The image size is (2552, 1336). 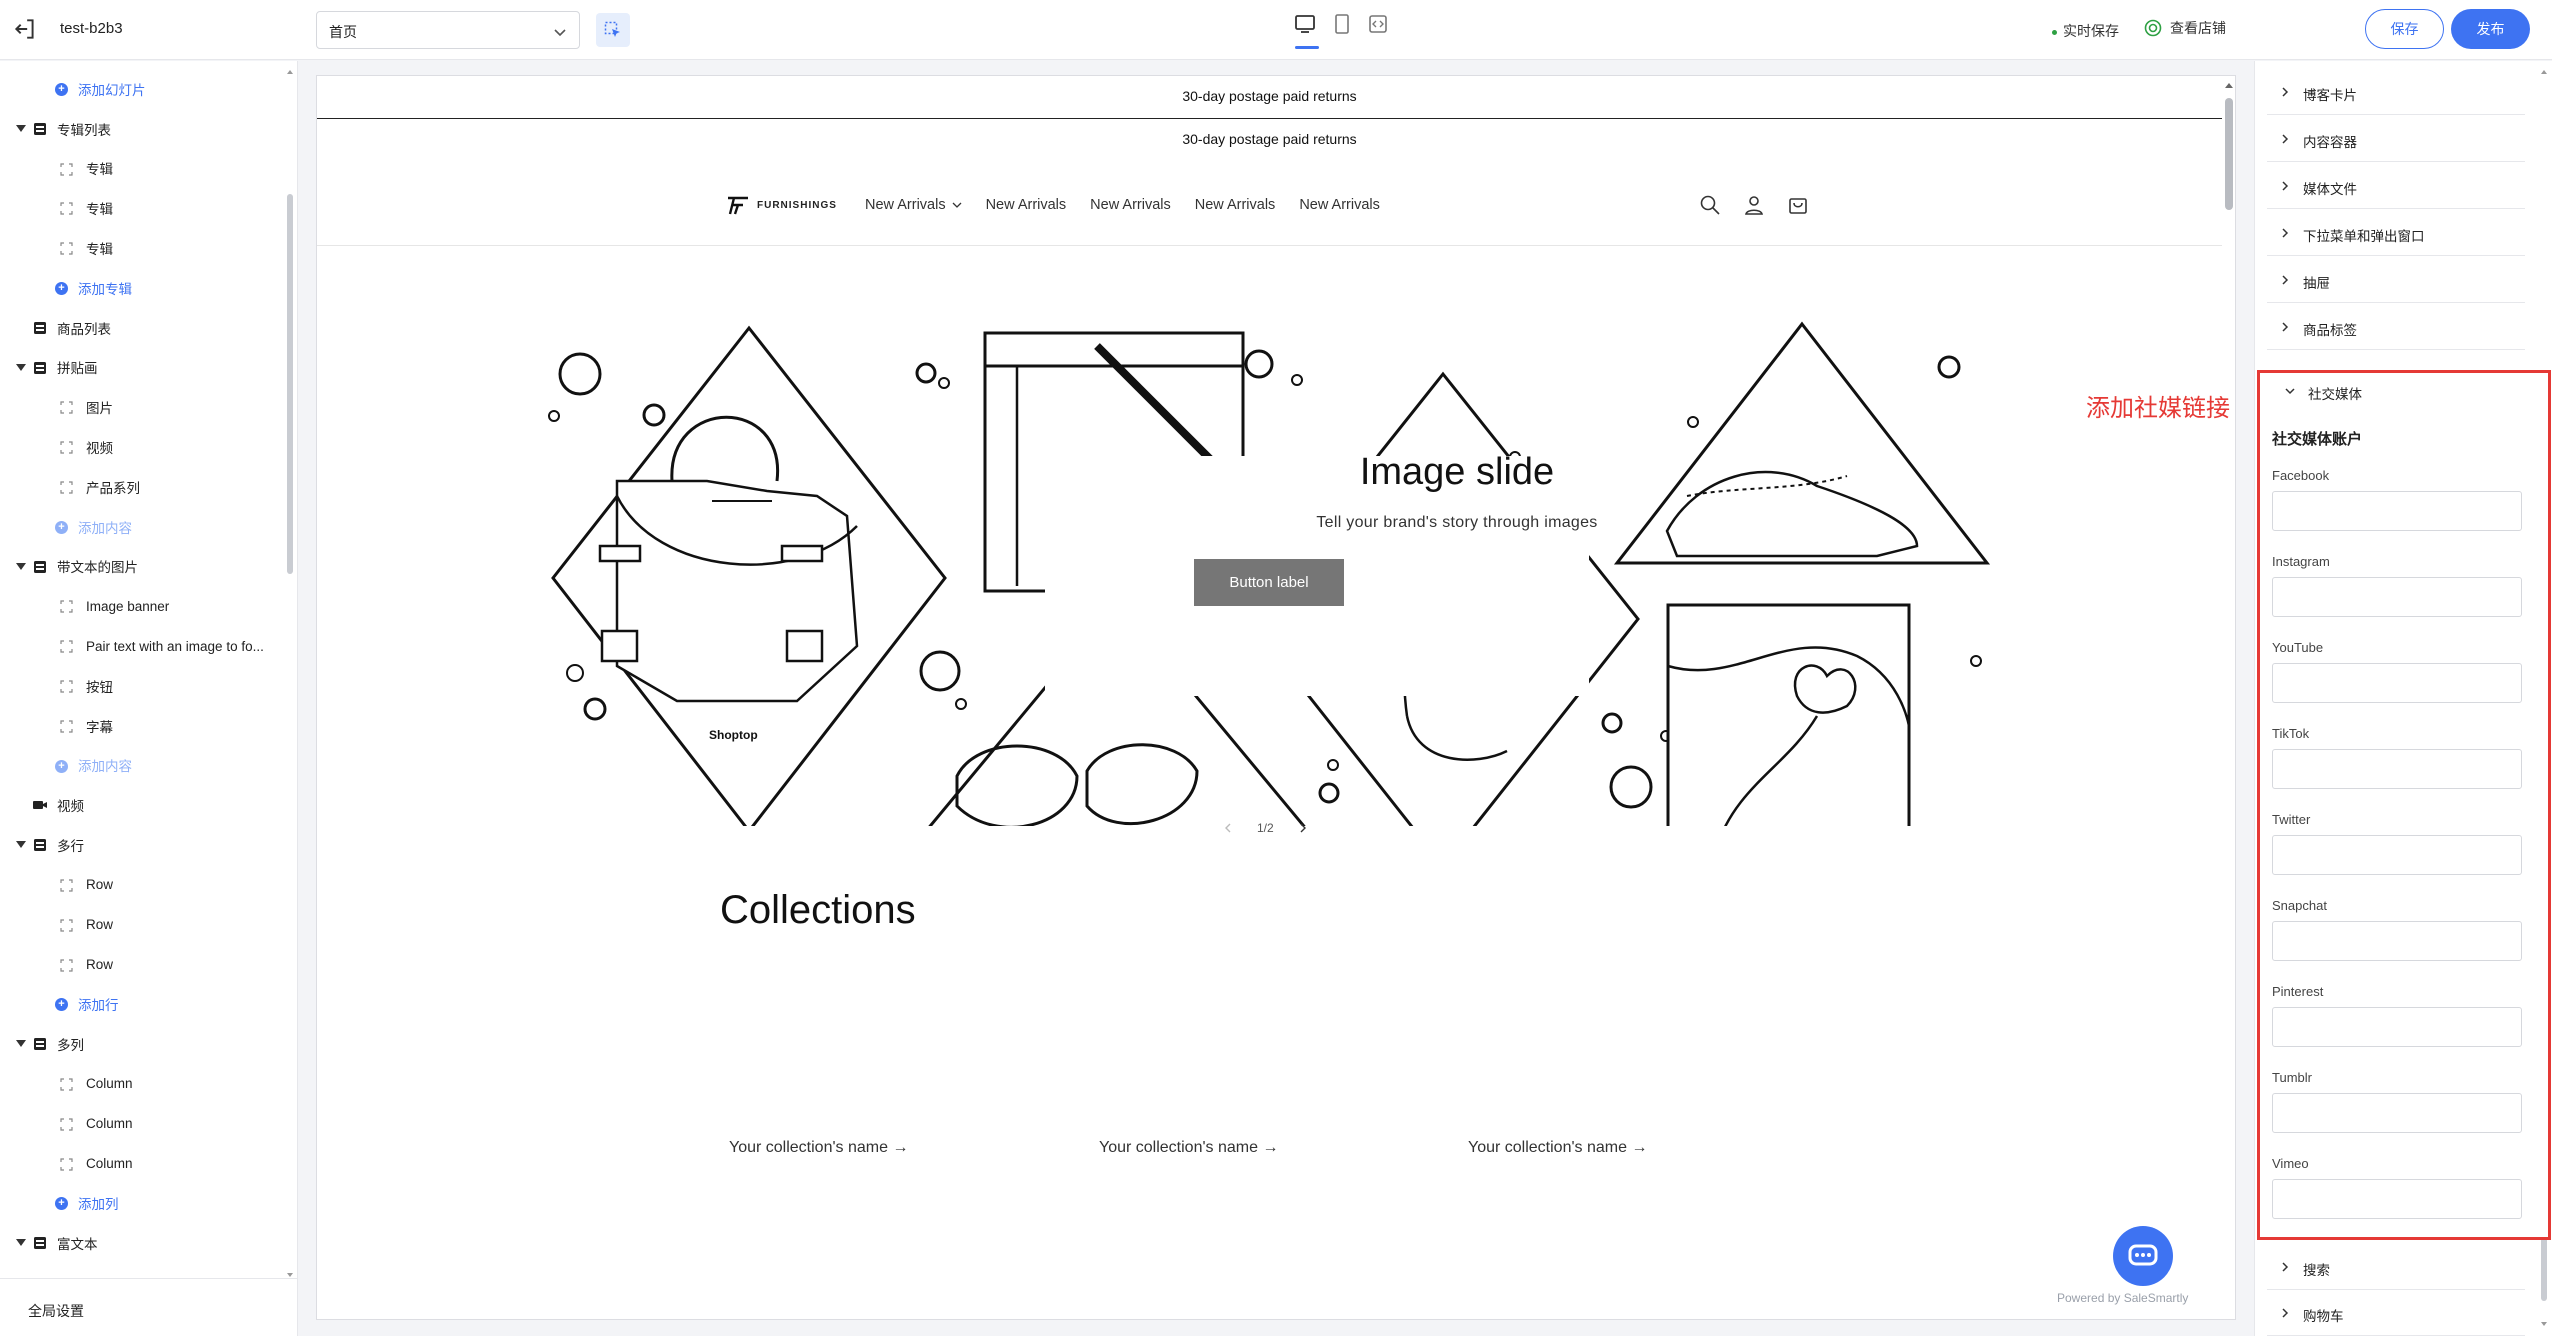 I want to click on tree-group: 商品列表, so click(x=142, y=328).